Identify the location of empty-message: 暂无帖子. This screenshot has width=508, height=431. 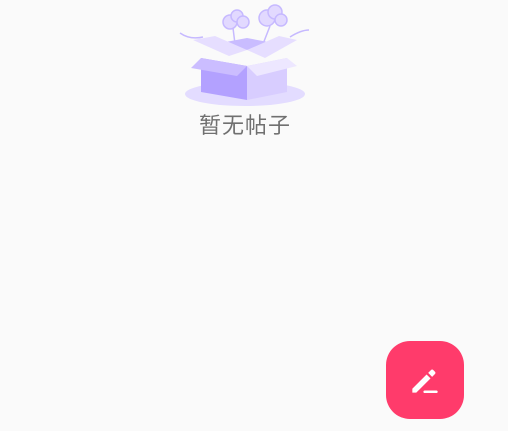
(244, 126).